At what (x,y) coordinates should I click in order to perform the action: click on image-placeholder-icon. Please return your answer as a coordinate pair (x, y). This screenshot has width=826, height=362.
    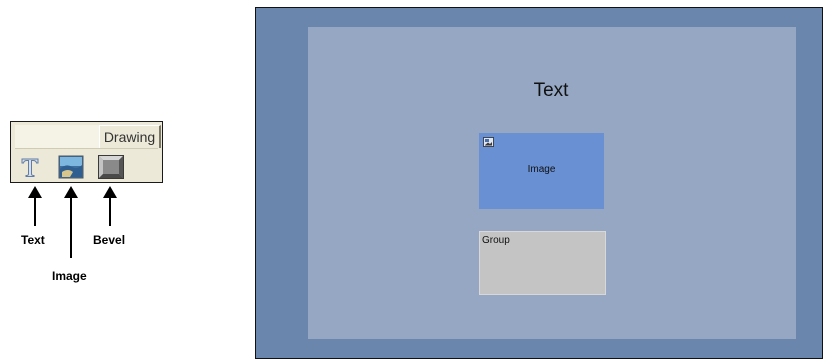
    Looking at the image, I should click on (488, 142).